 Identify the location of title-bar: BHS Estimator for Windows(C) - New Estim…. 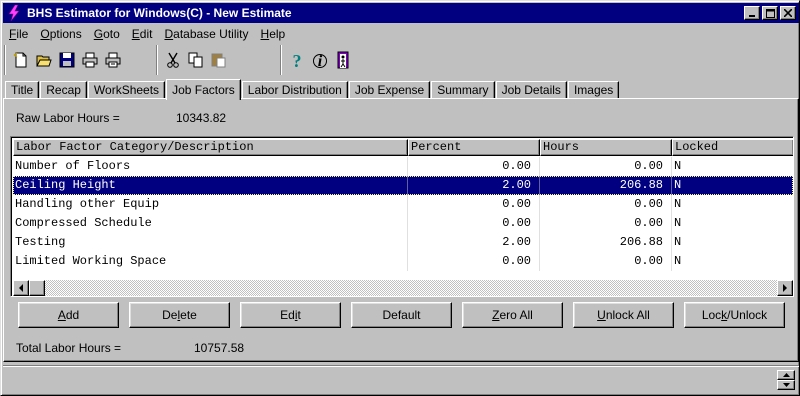
(401, 13).